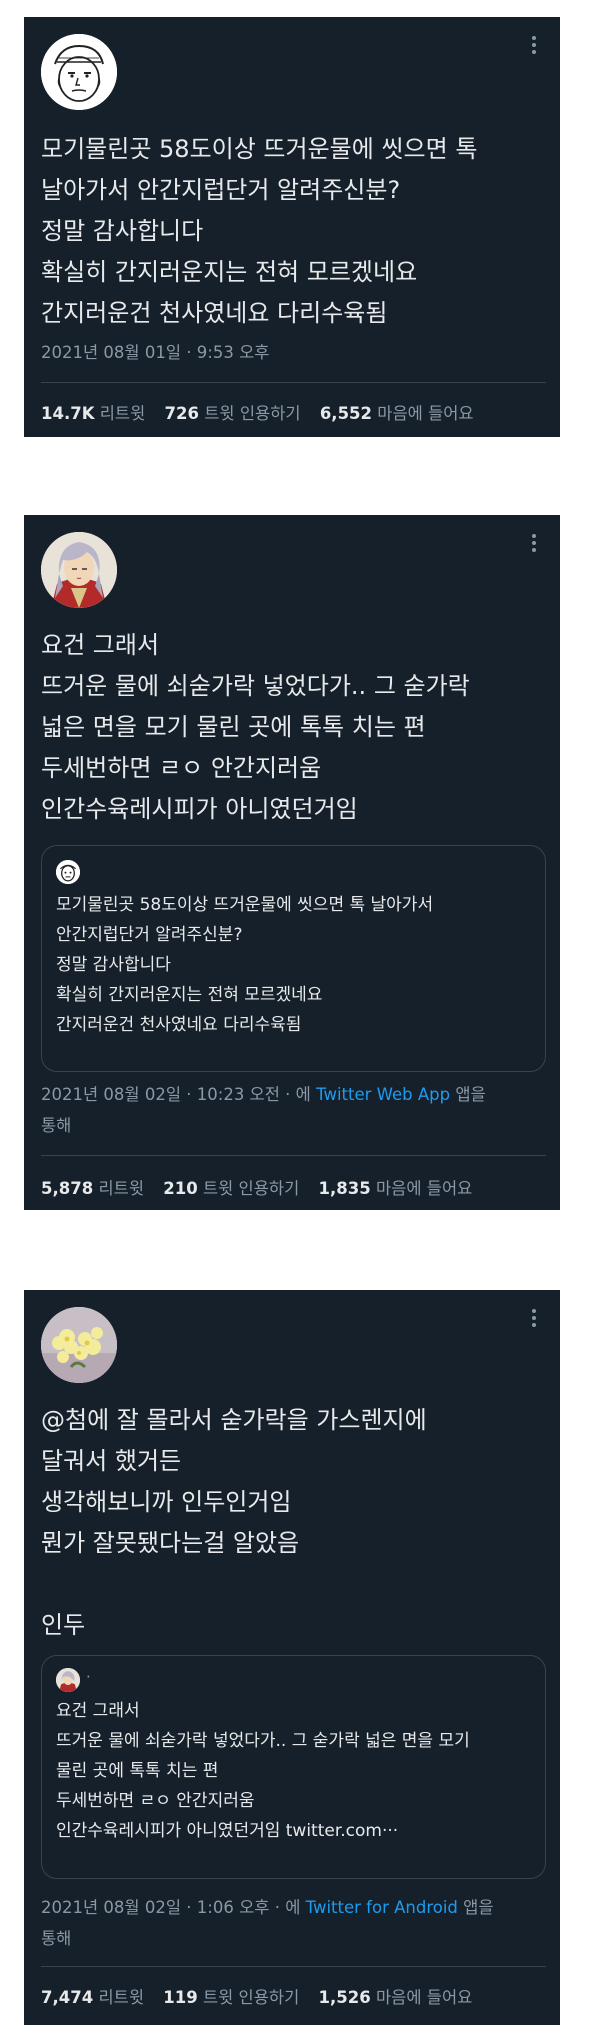 Image resolution: width=600 pixels, height=2040 pixels. What do you see at coordinates (137, 1771) in the screenshot?
I see `quoted-line: 물린 곳에 톡톡 치는 편` at bounding box center [137, 1771].